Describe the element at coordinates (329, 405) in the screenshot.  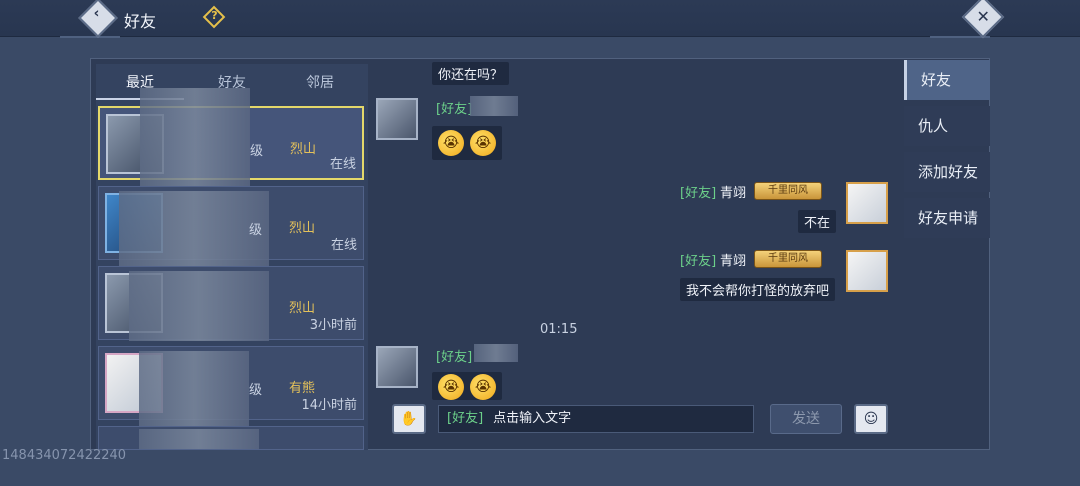
I see `friend-status: 14小时前` at that location.